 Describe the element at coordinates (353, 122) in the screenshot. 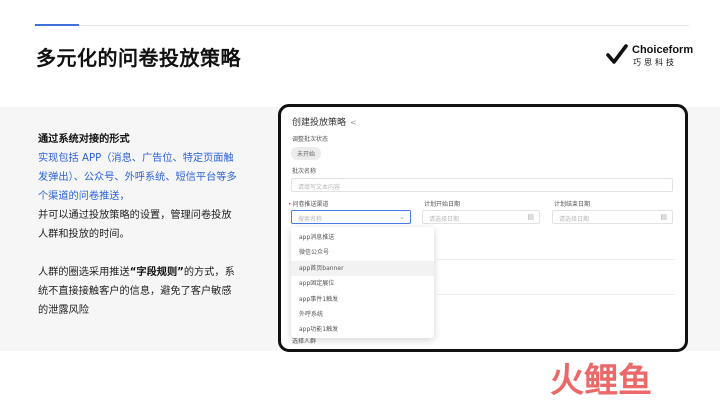

I see `share-icon: <` at that location.